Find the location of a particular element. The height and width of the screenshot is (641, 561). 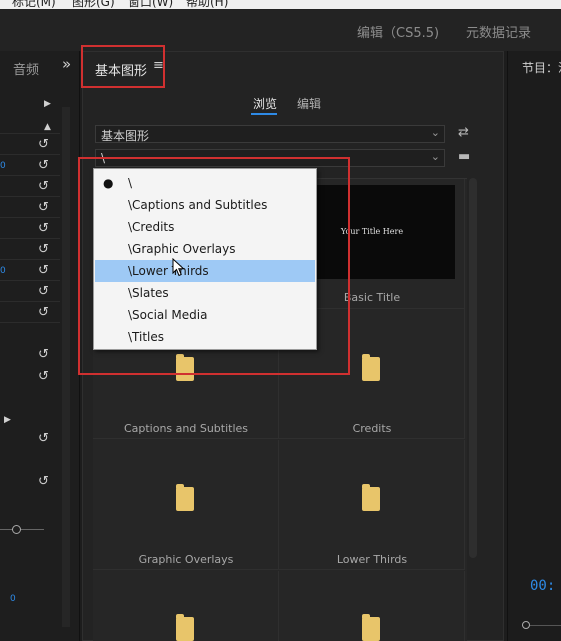

template-label: Captions and Subtitles is located at coordinates (186, 428).